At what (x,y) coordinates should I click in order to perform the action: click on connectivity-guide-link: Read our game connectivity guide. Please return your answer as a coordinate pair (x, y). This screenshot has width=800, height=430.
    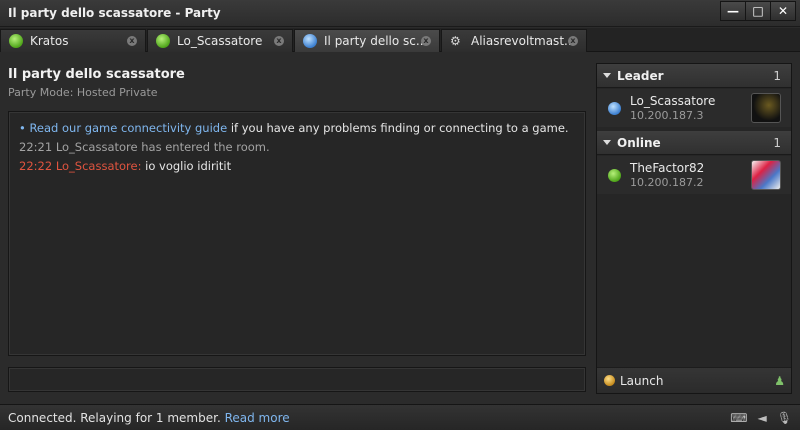
    Looking at the image, I should click on (128, 128).